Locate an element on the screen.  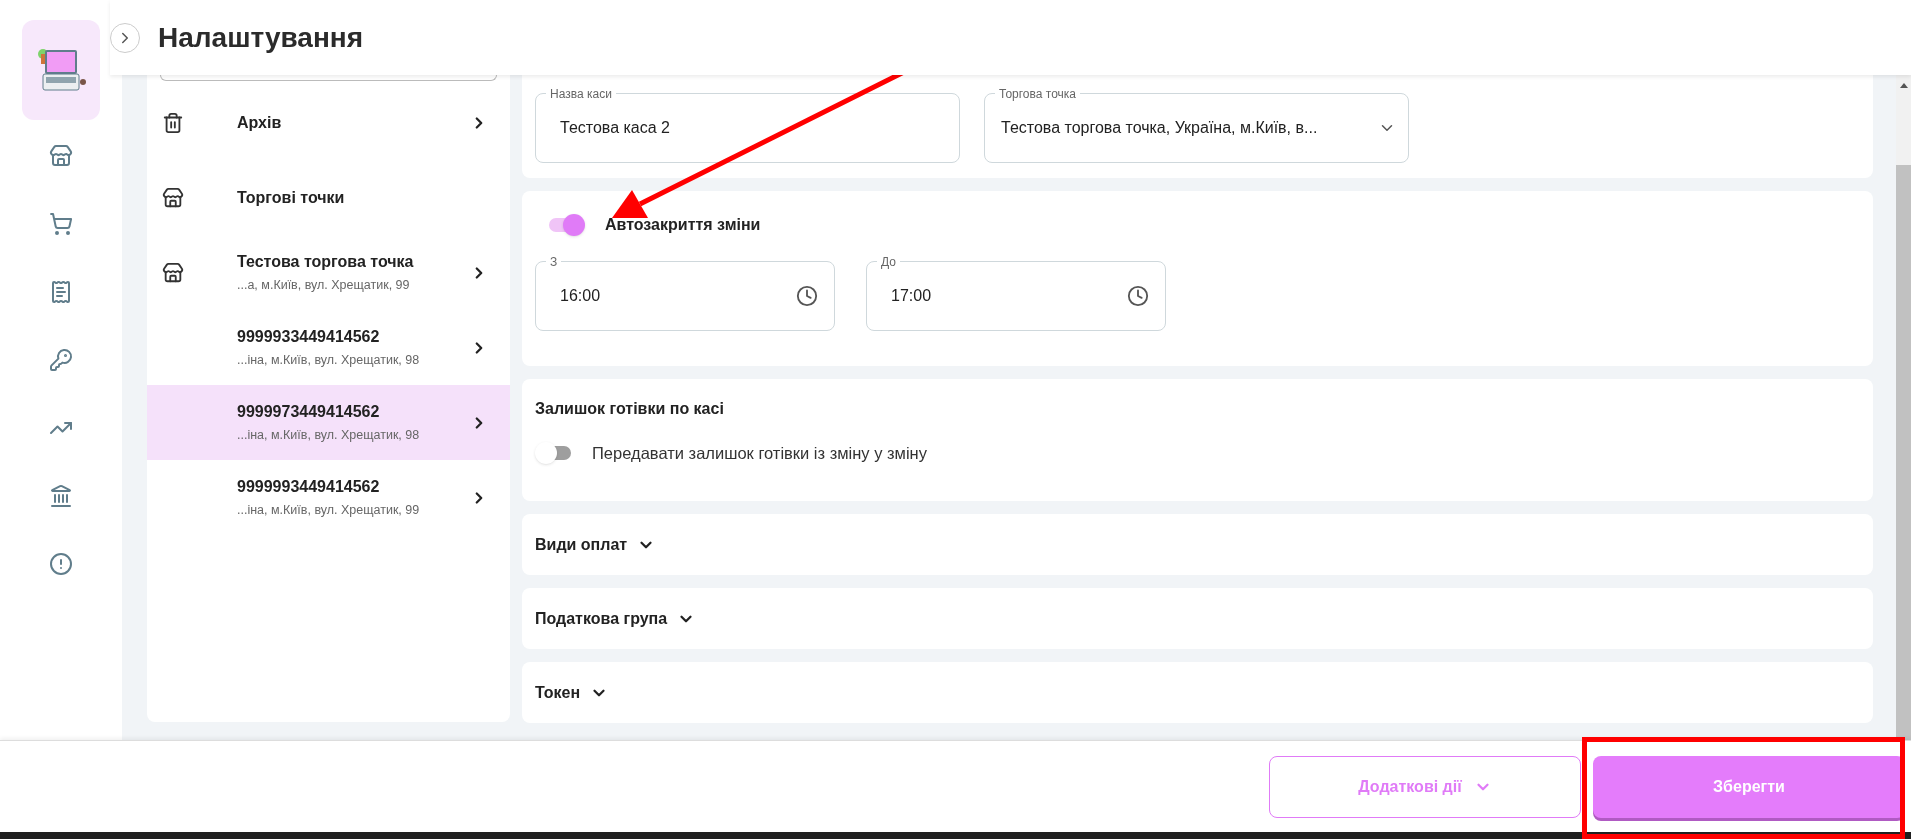
accordion-header: Податкова група is located at coordinates (1197, 618).